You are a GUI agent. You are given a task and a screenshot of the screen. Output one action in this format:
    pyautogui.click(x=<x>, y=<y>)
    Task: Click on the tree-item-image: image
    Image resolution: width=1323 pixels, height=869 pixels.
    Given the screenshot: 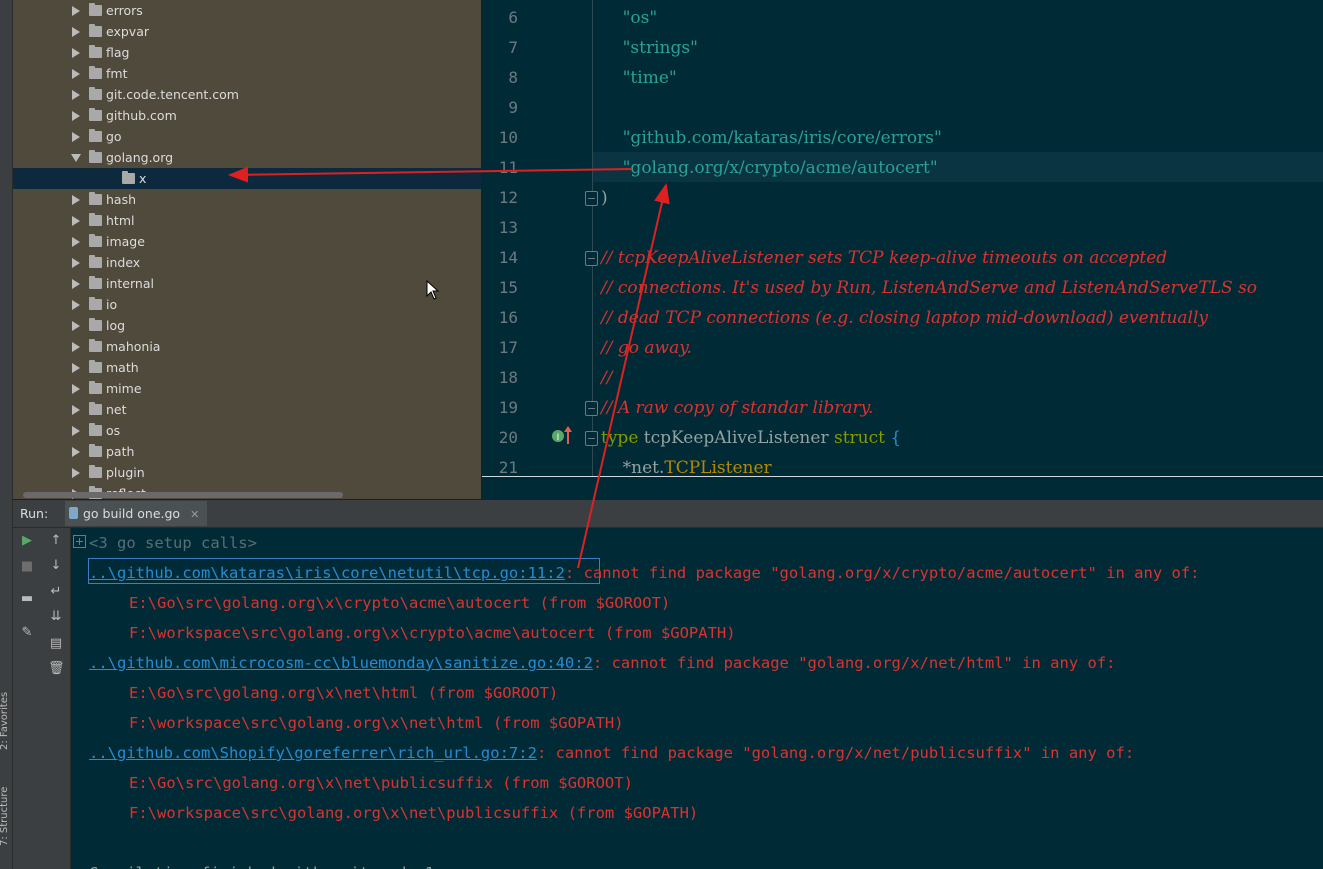 What is the action you would take?
    pyautogui.click(x=247, y=241)
    